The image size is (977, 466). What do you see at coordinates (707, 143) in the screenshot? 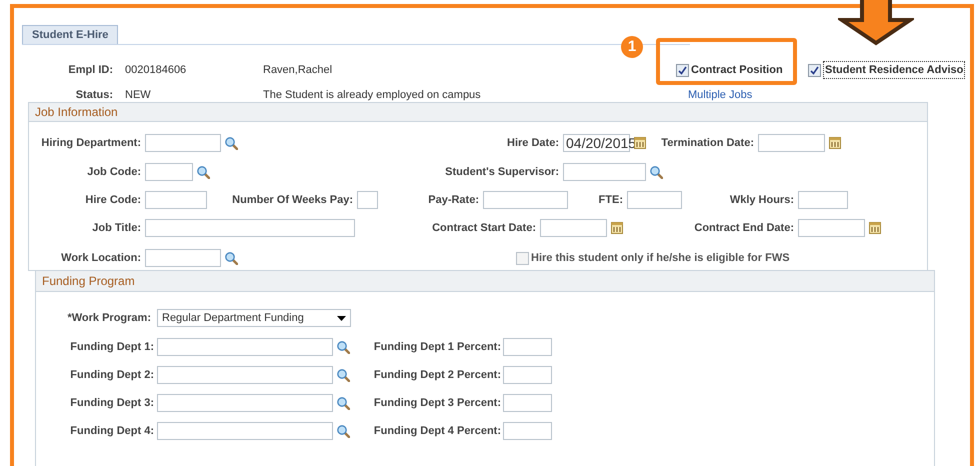
I see `field-label: Termination Date:` at bounding box center [707, 143].